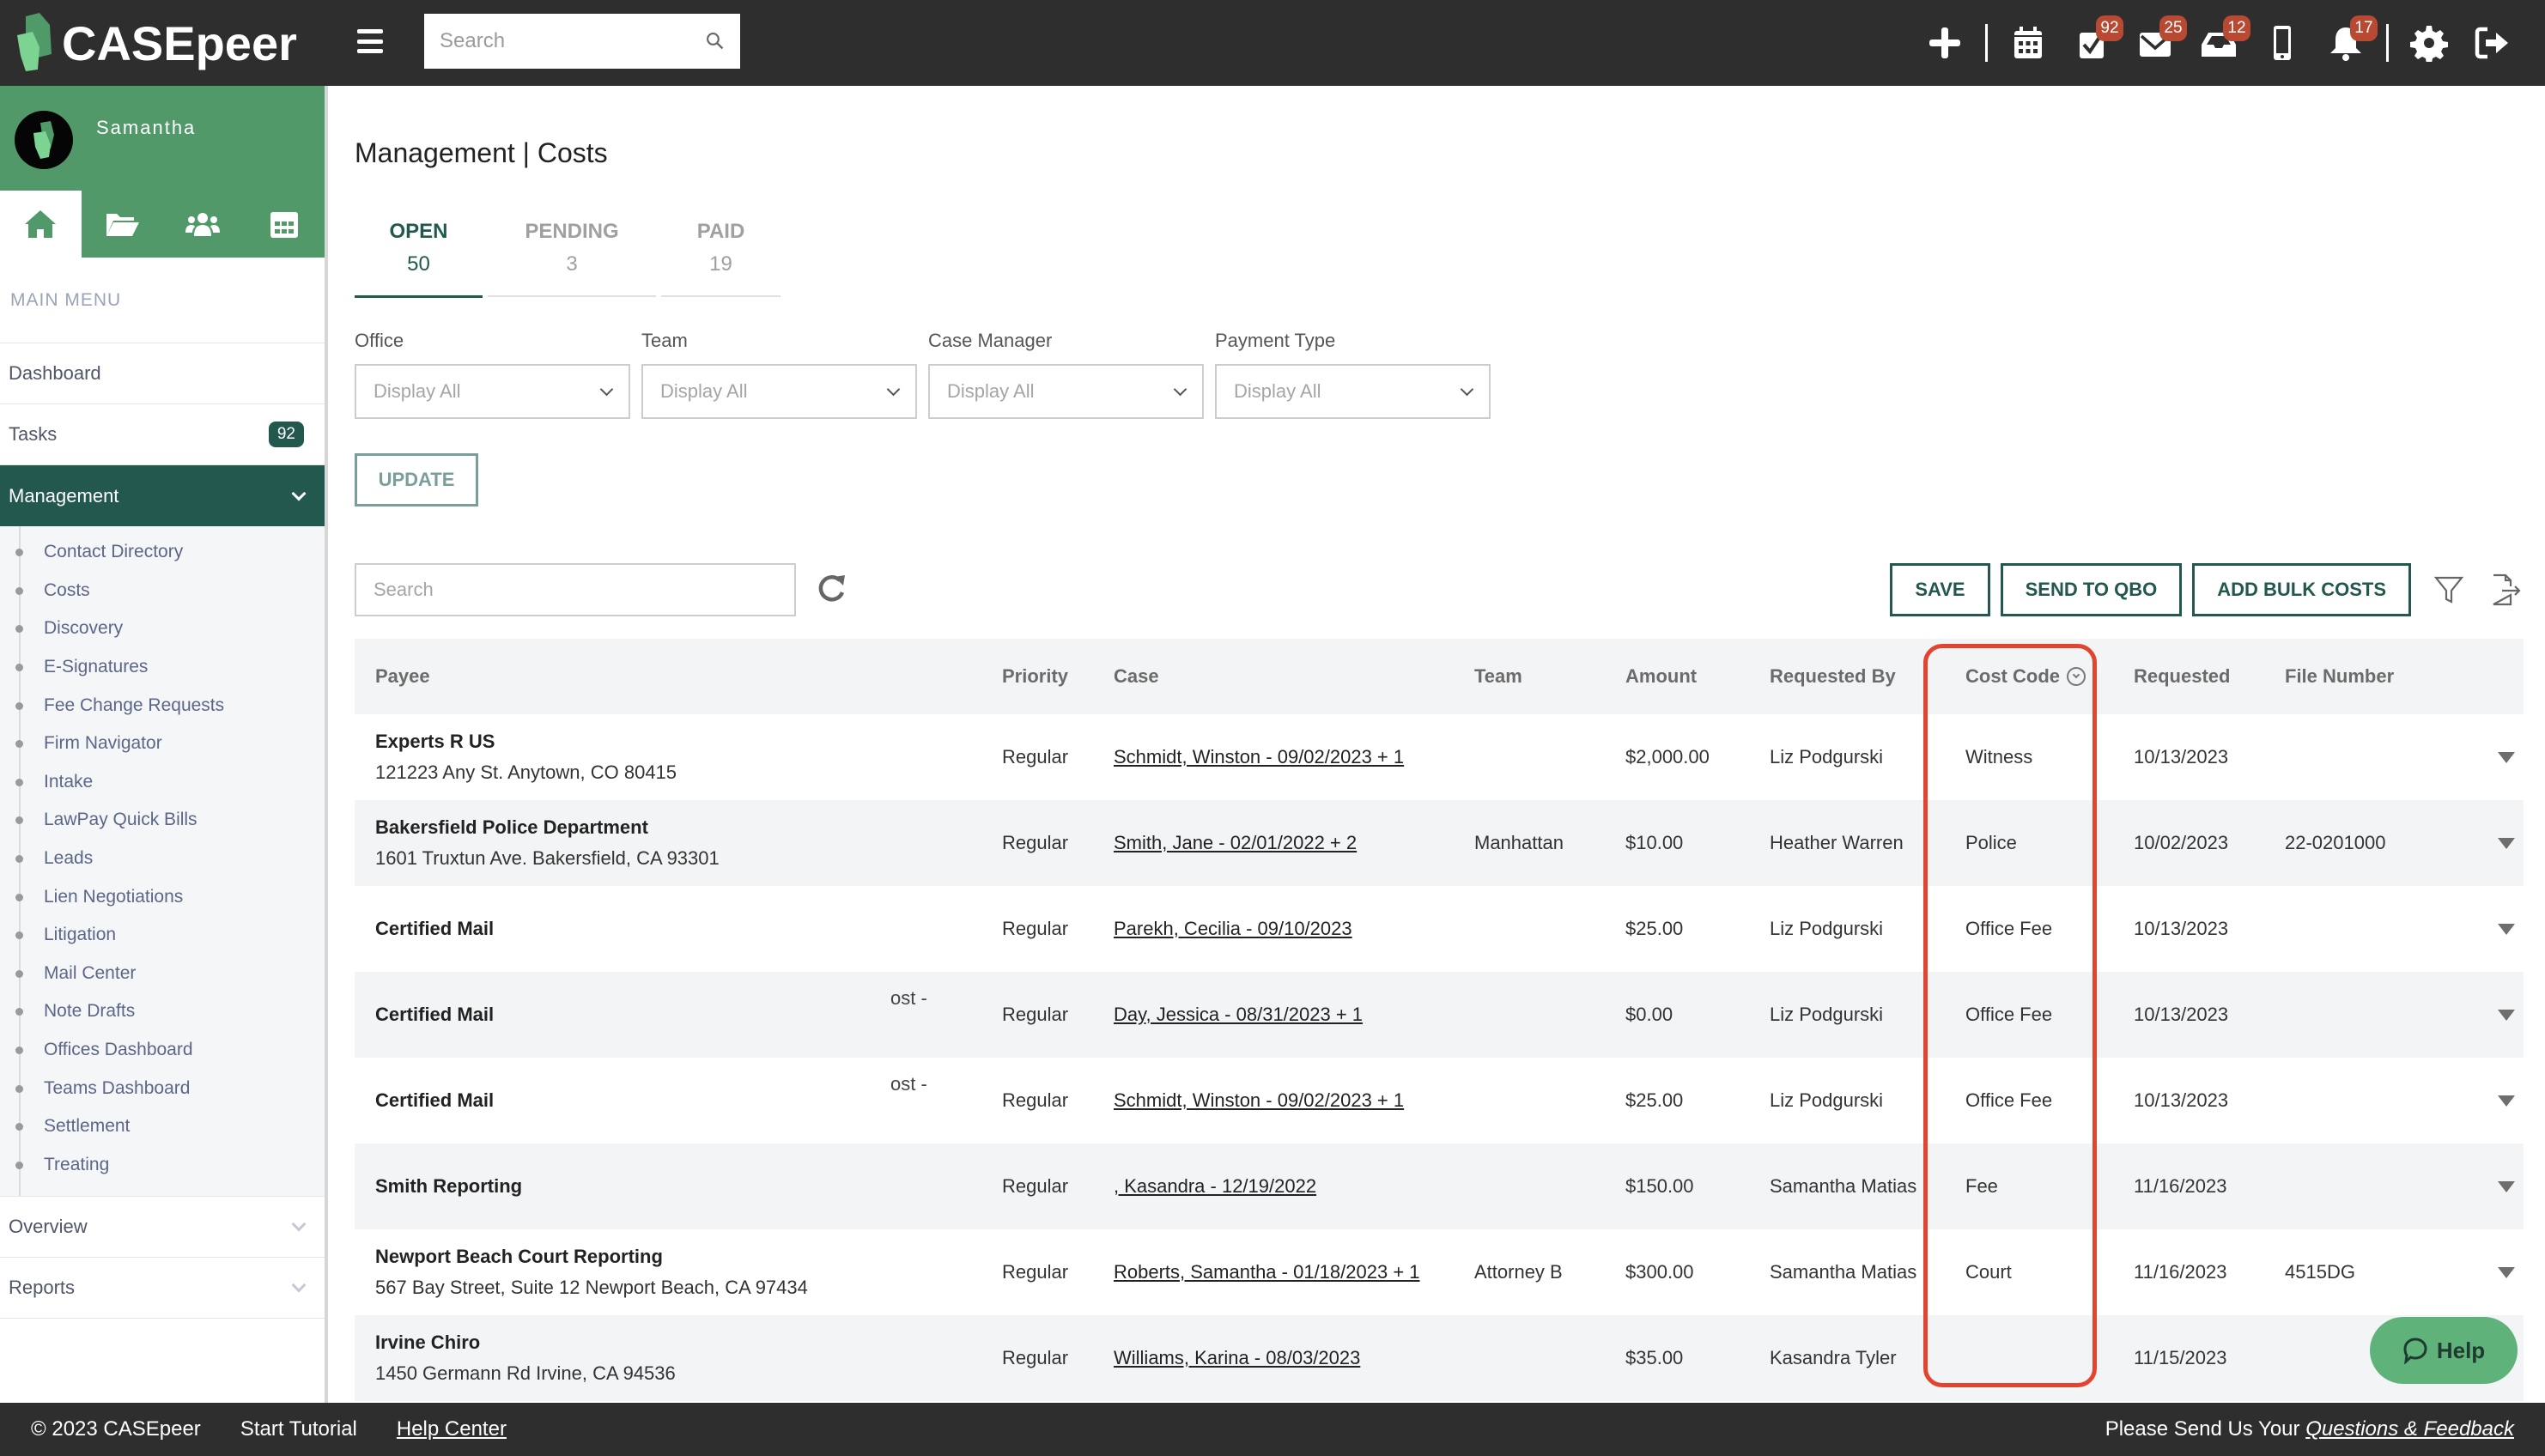 This screenshot has height=1456, width=2545. What do you see at coordinates (155, 43) in the screenshot?
I see `app-logo: CASEpeer` at bounding box center [155, 43].